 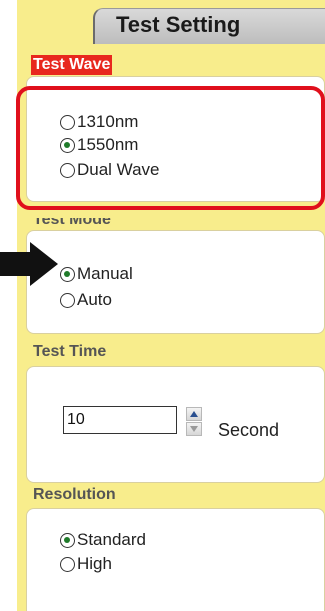 I want to click on radio-label: Manual, so click(x=105, y=273).